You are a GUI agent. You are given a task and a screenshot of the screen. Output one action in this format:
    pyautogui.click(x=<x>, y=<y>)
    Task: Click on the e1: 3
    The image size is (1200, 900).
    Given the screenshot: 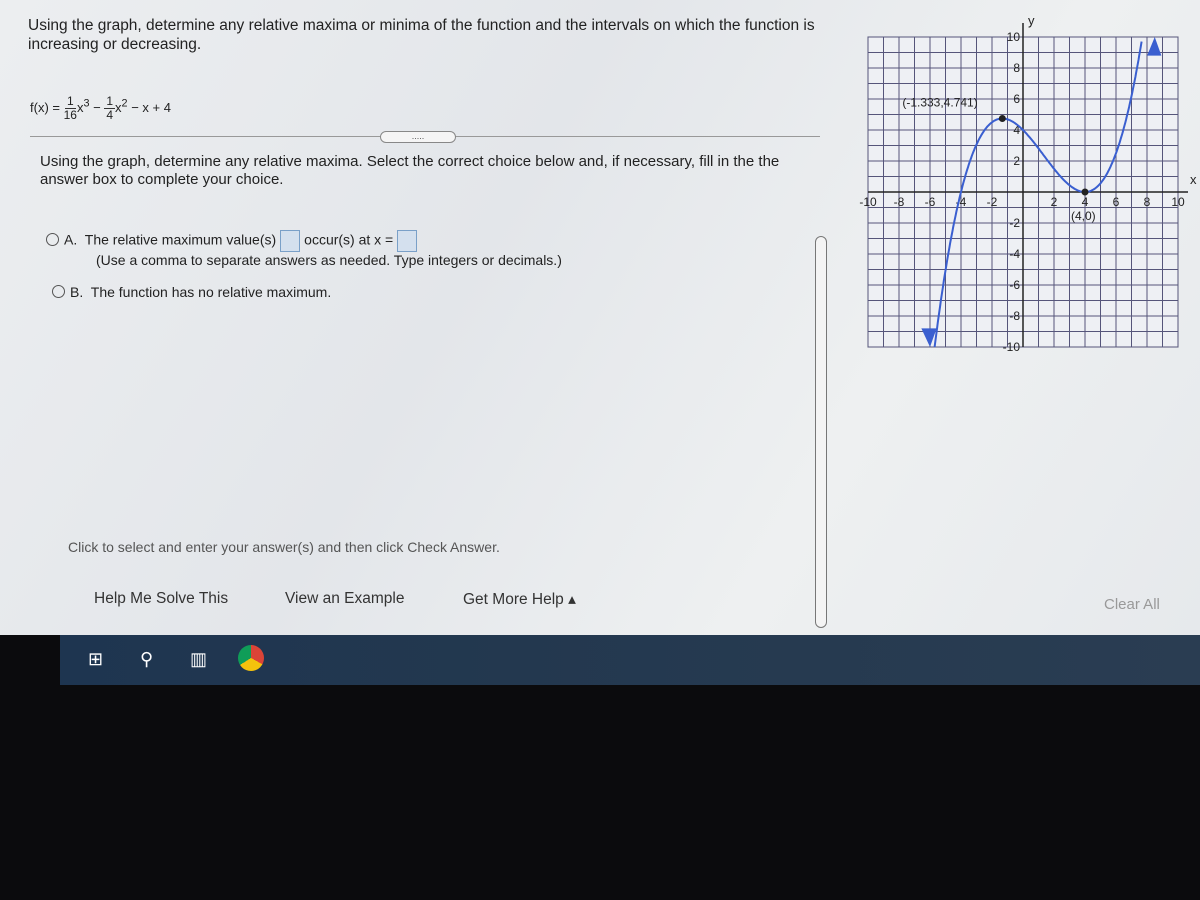 What is the action you would take?
    pyautogui.click(x=86, y=103)
    